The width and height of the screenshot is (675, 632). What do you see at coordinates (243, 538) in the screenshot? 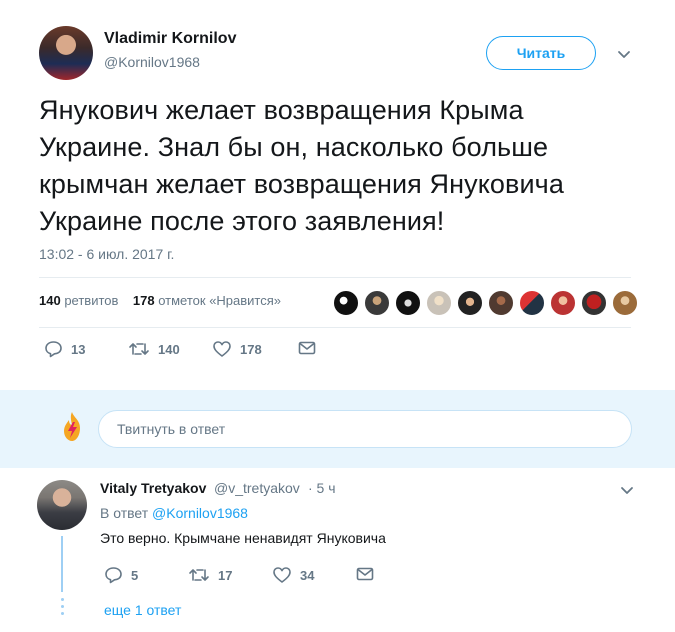
I see `reply-text: Это верно. Крымчане ненавидят Януковича` at bounding box center [243, 538].